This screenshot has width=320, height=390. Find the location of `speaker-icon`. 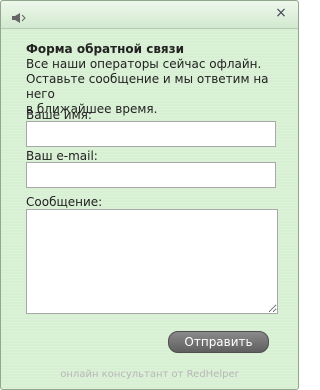

speaker-icon is located at coordinates (19, 16).